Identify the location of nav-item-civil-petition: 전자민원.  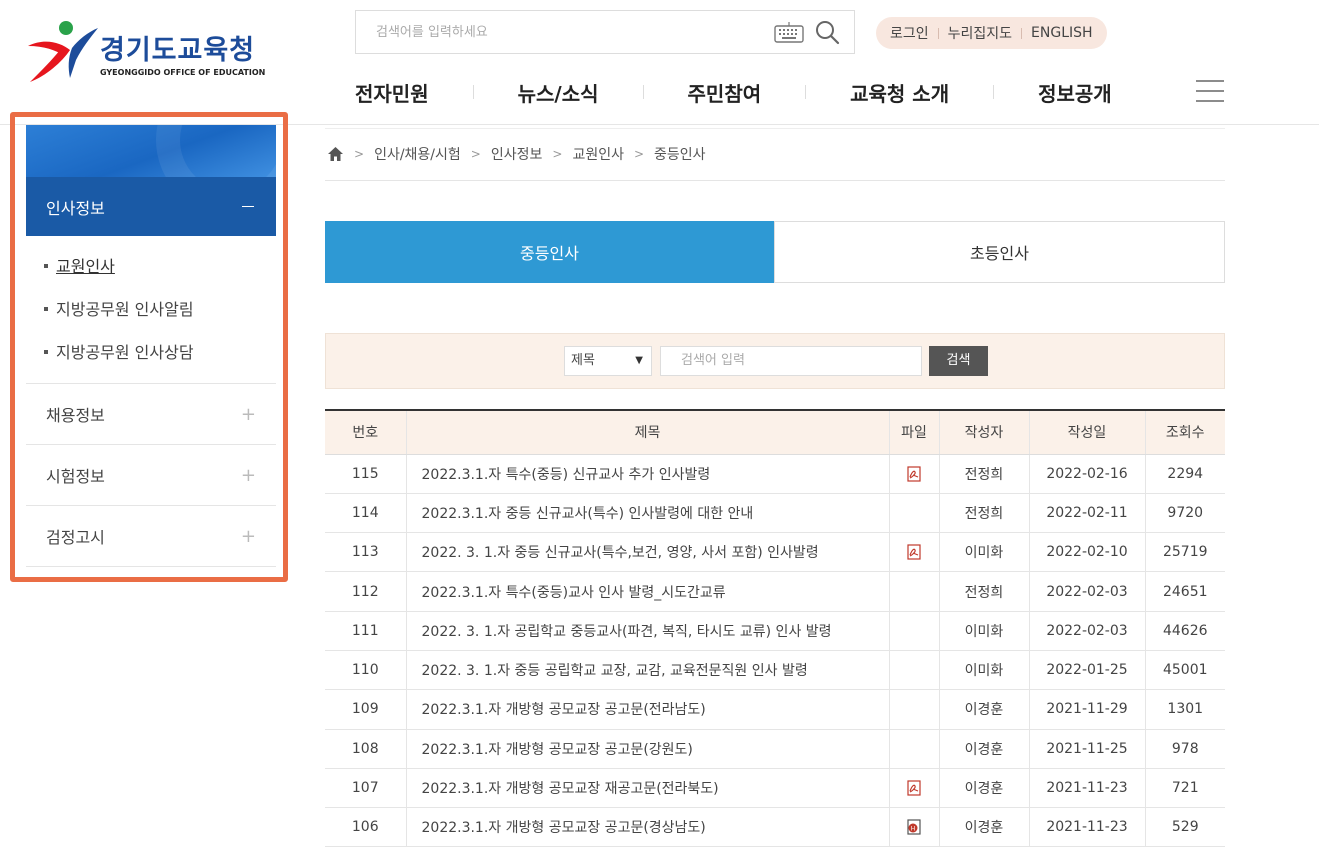
(392, 92).